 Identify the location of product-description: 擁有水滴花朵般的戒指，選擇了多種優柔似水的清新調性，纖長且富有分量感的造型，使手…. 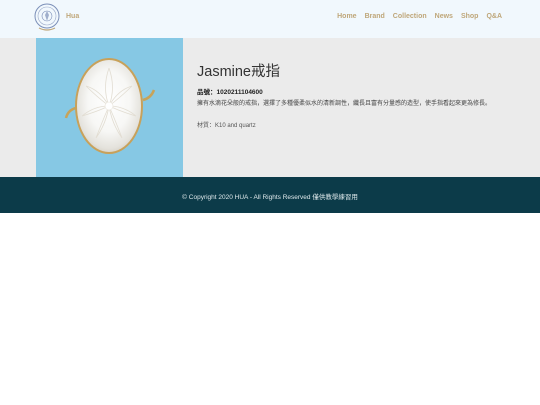
(344, 104).